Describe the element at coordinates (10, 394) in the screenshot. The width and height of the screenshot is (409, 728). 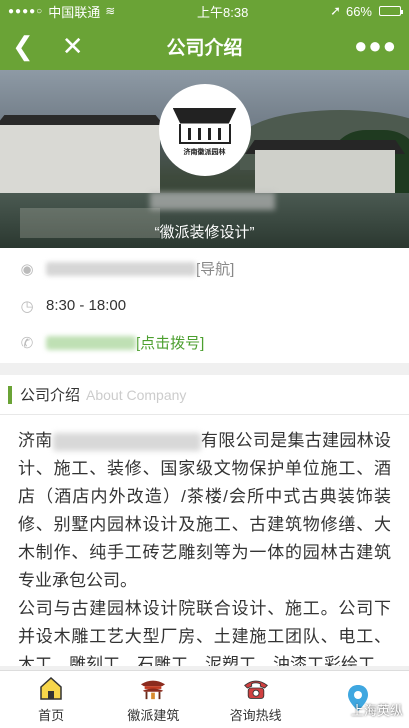
I see `section-accent-bar` at that location.